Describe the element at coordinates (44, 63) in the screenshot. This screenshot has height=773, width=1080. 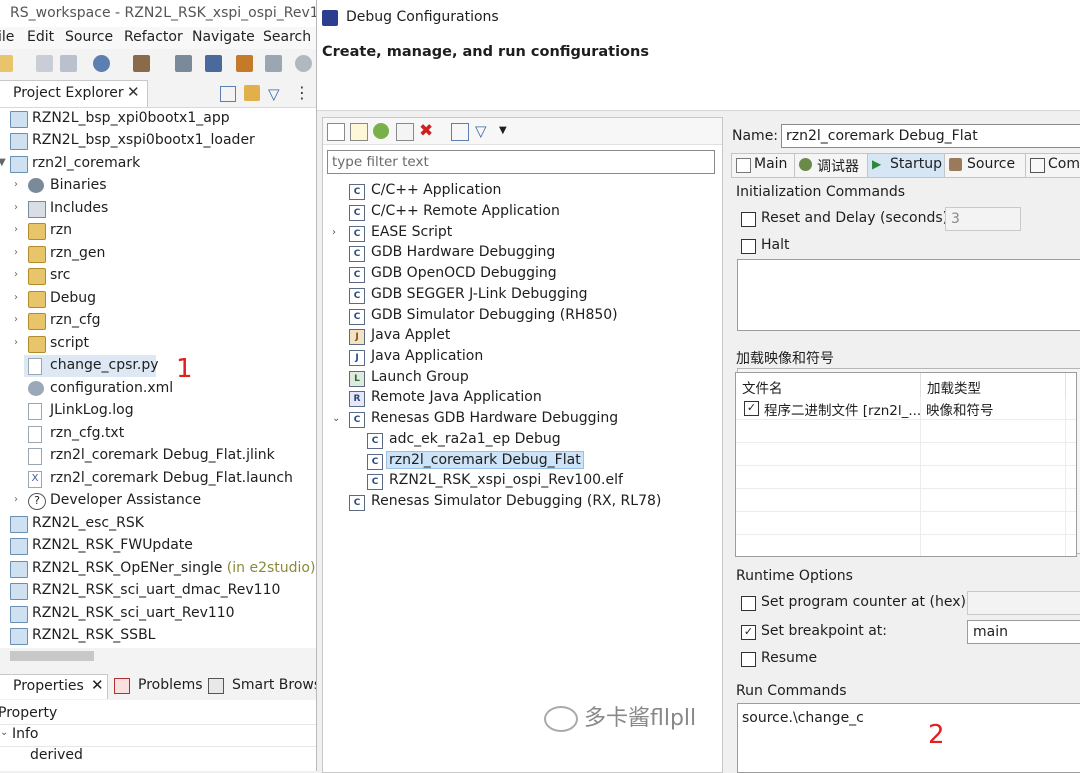
I see `save-icon` at that location.